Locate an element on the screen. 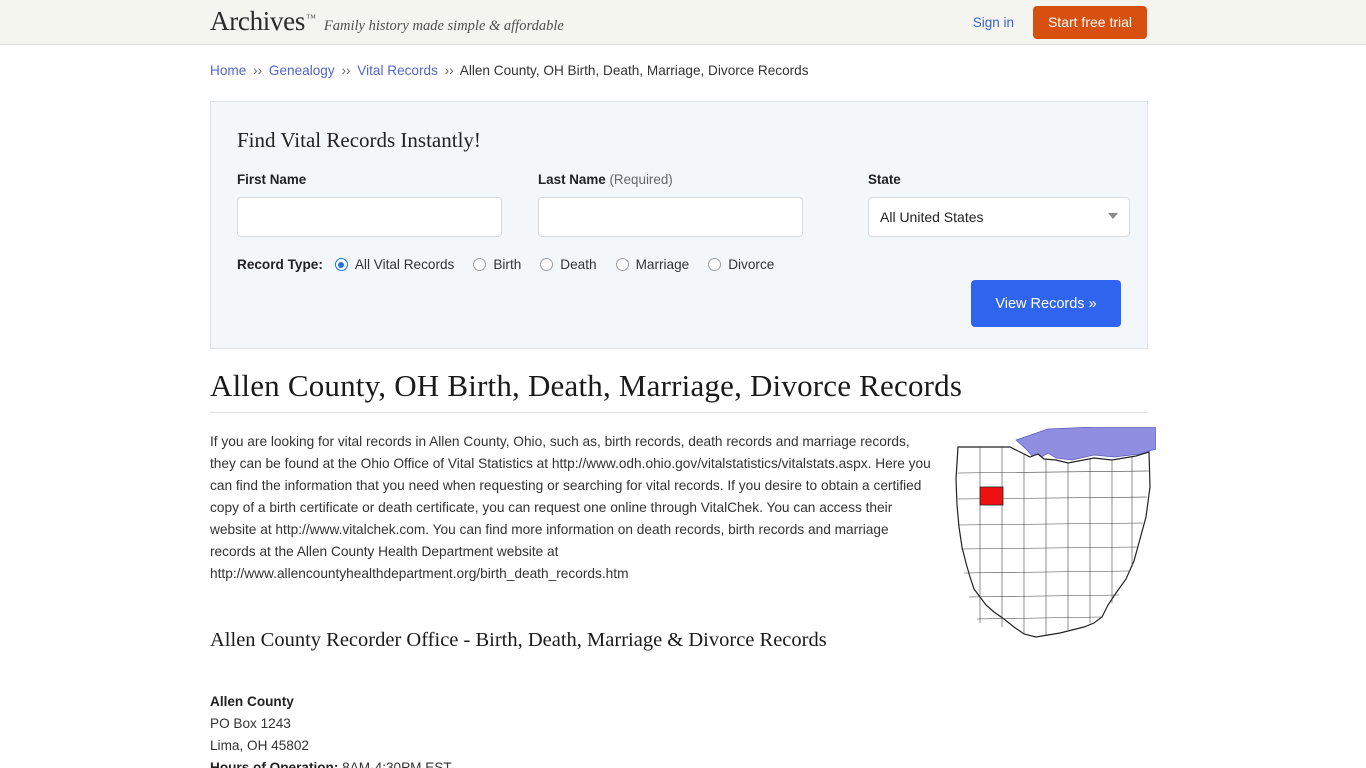 This screenshot has width=1366, height=768. radio-birth: Birth is located at coordinates (497, 264).